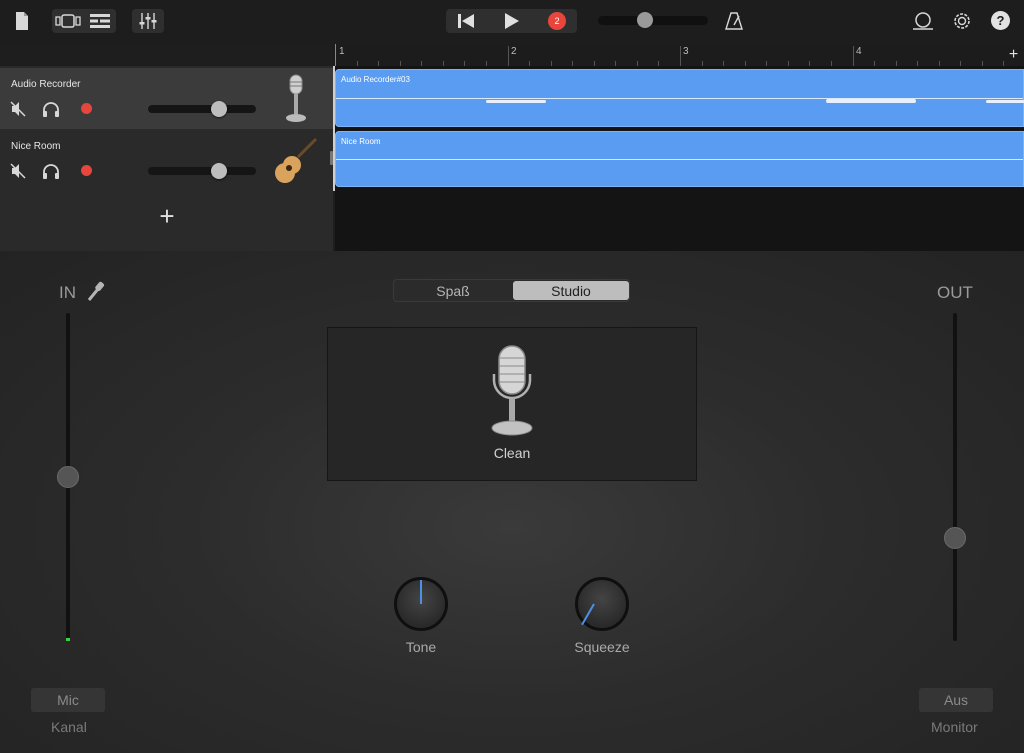  Describe the element at coordinates (67, 292) in the screenshot. I see `input-label: IN` at that location.